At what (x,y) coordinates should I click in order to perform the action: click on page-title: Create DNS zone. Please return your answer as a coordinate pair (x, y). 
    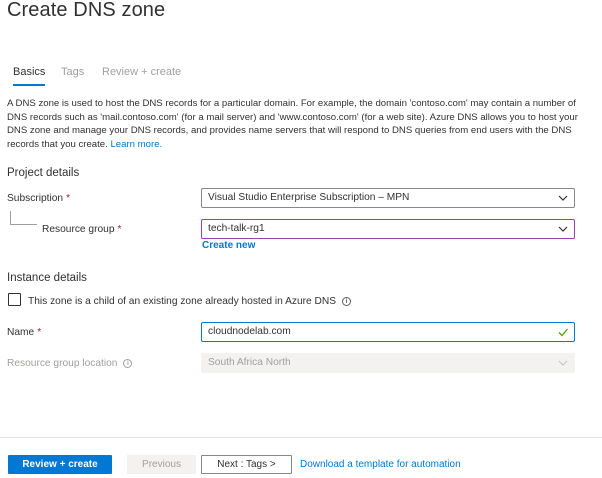
    Looking at the image, I should click on (86, 10).